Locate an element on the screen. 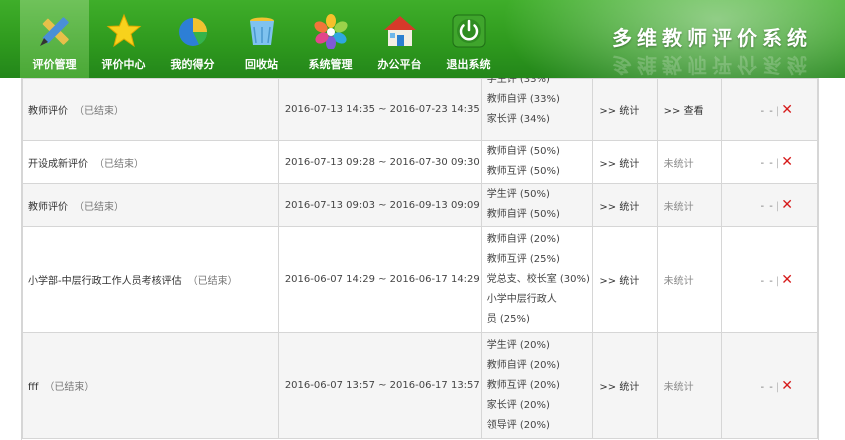 Image resolution: width=845 pixels, height=440 pixels. weight-item: 员 (25%) is located at coordinates (508, 319).